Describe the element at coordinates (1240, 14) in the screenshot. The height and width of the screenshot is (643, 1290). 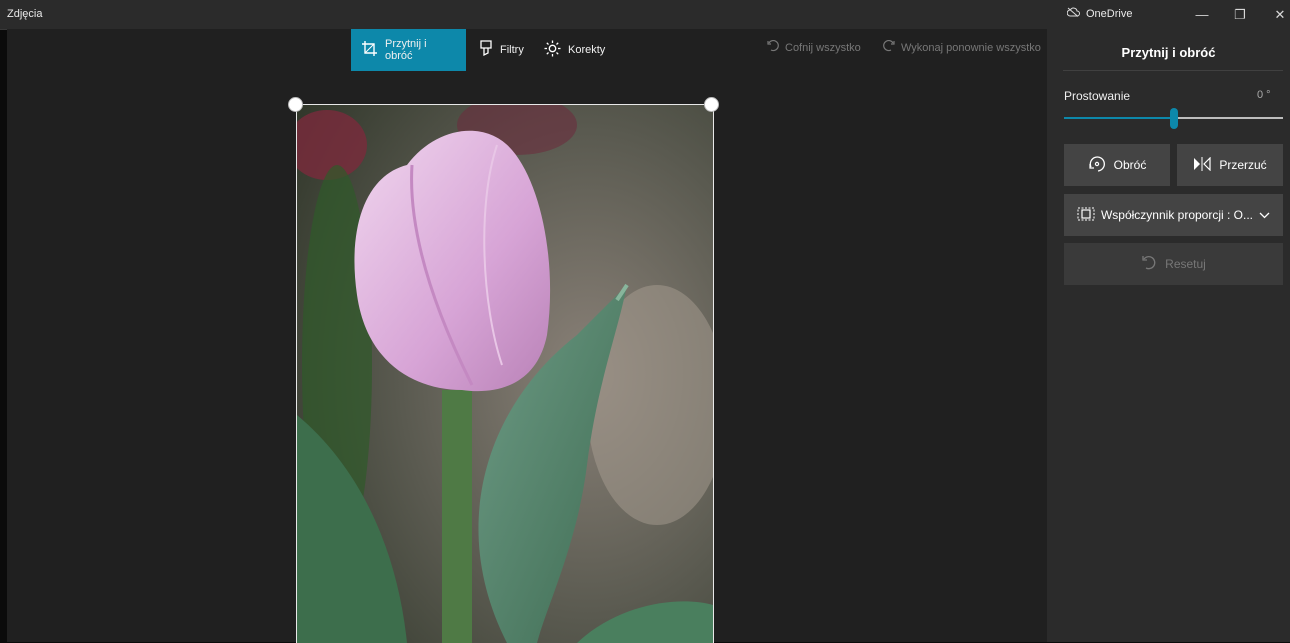
I see `restore-button: ❐` at that location.